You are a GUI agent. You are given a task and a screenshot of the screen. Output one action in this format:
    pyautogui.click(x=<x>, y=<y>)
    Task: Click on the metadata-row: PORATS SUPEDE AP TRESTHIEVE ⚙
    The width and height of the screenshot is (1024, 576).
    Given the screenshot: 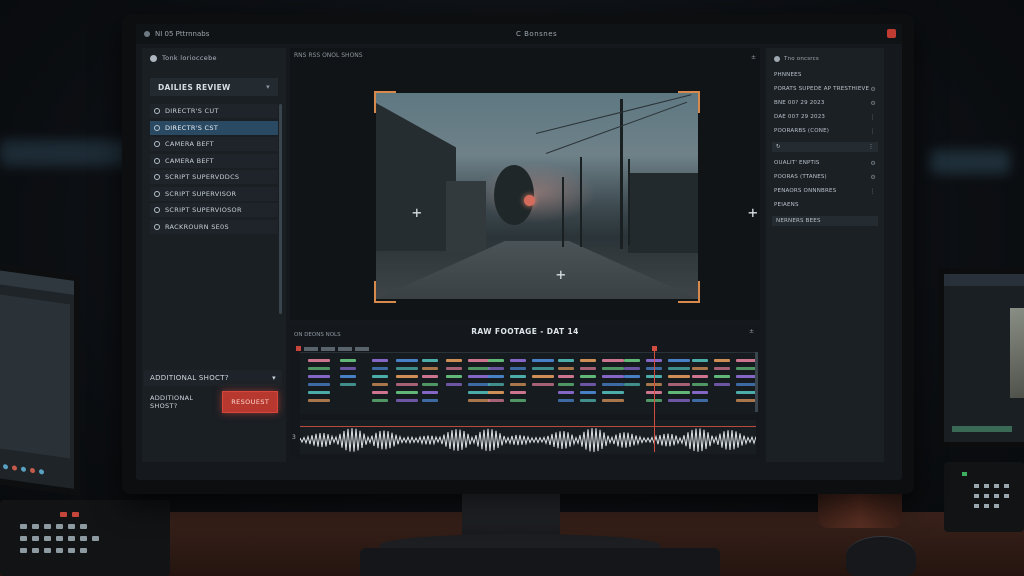 What is the action you would take?
    pyautogui.click(x=825, y=89)
    